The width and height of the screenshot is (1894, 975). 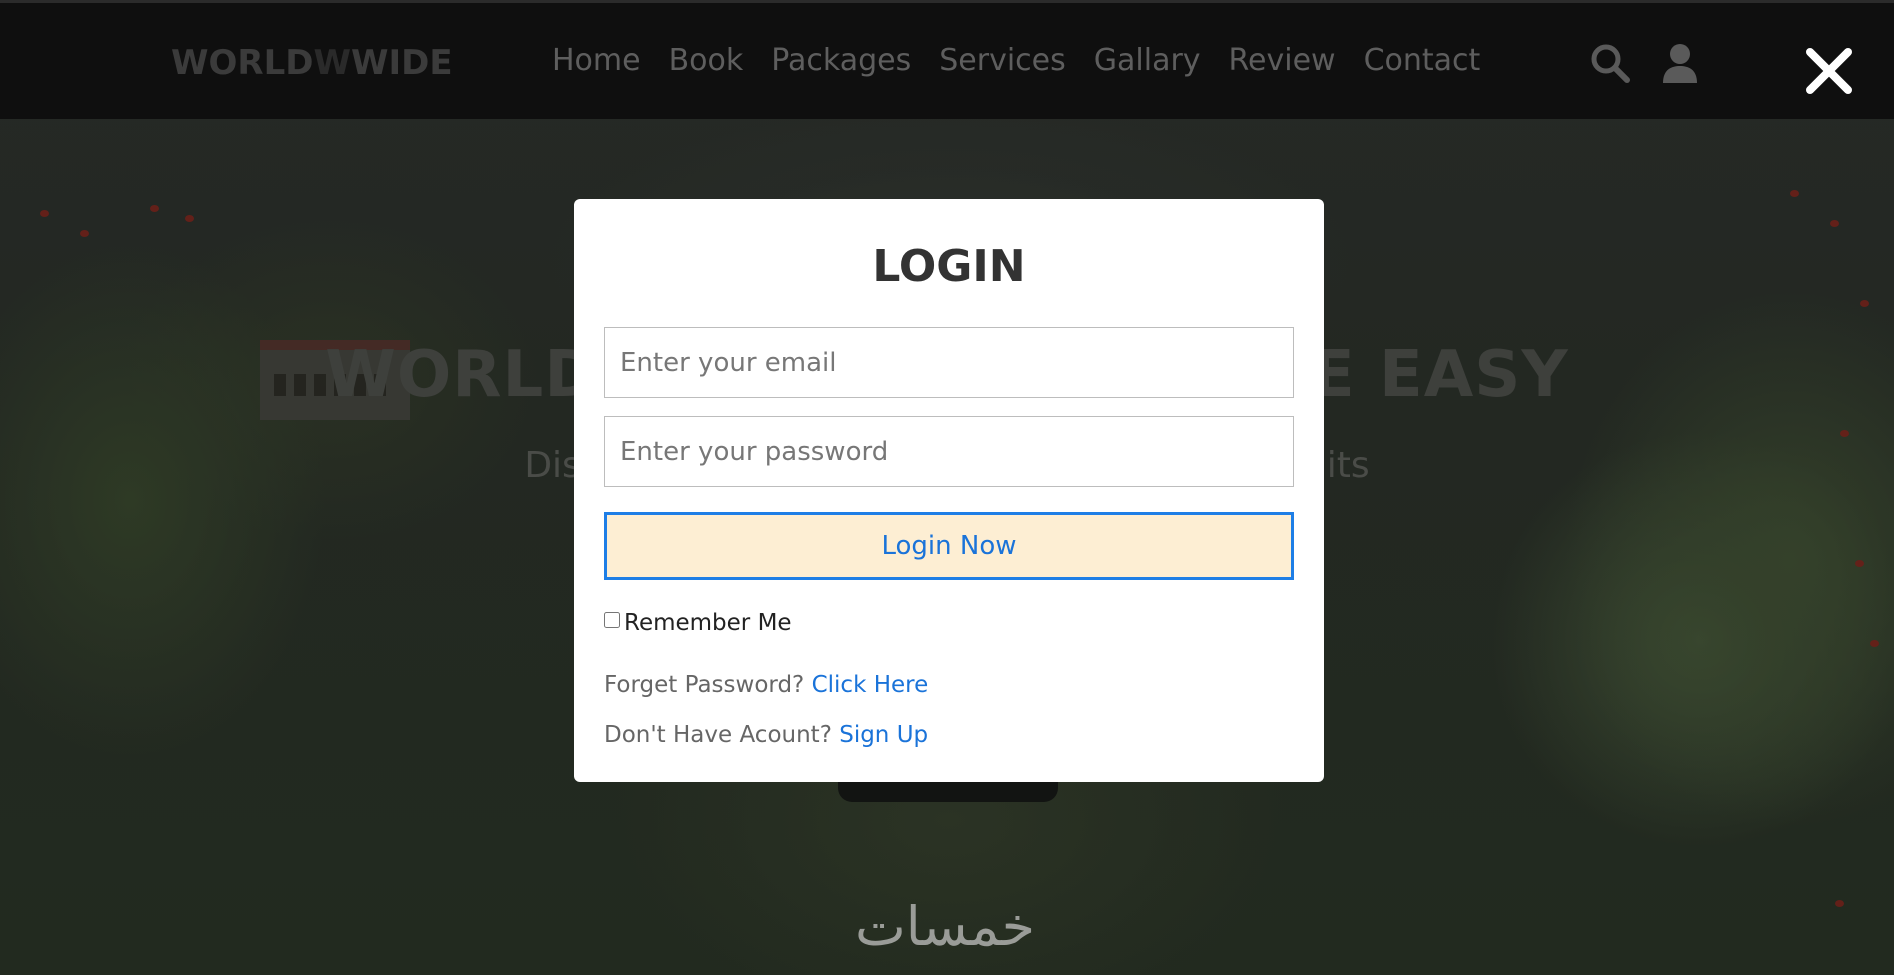 I want to click on logo-part-1: WORLD, so click(x=242, y=63).